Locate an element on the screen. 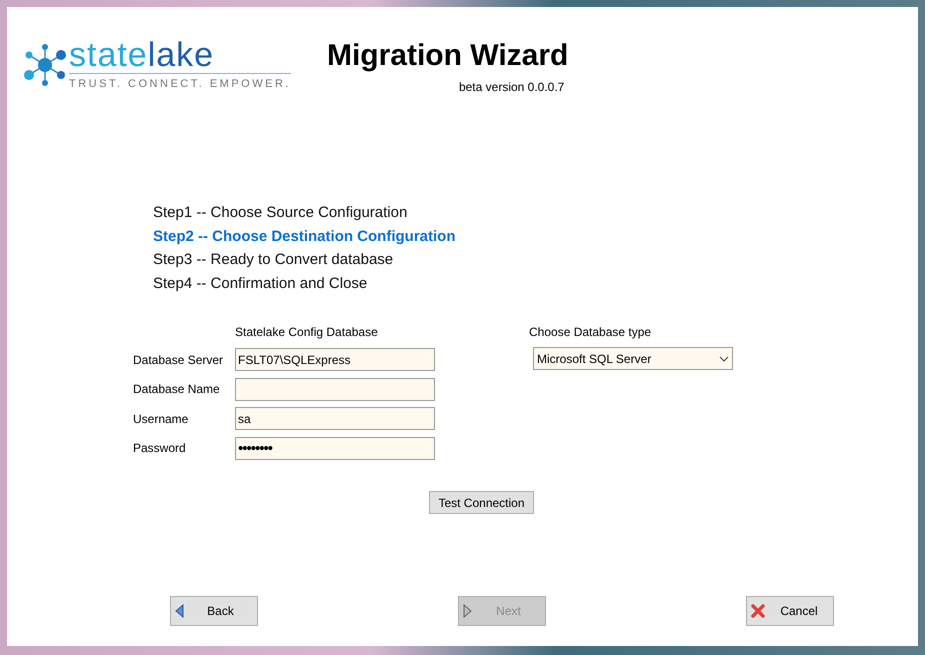 The height and width of the screenshot is (655, 925). step-label: Step2 -- Choose Destination Configuration is located at coordinates (304, 236).